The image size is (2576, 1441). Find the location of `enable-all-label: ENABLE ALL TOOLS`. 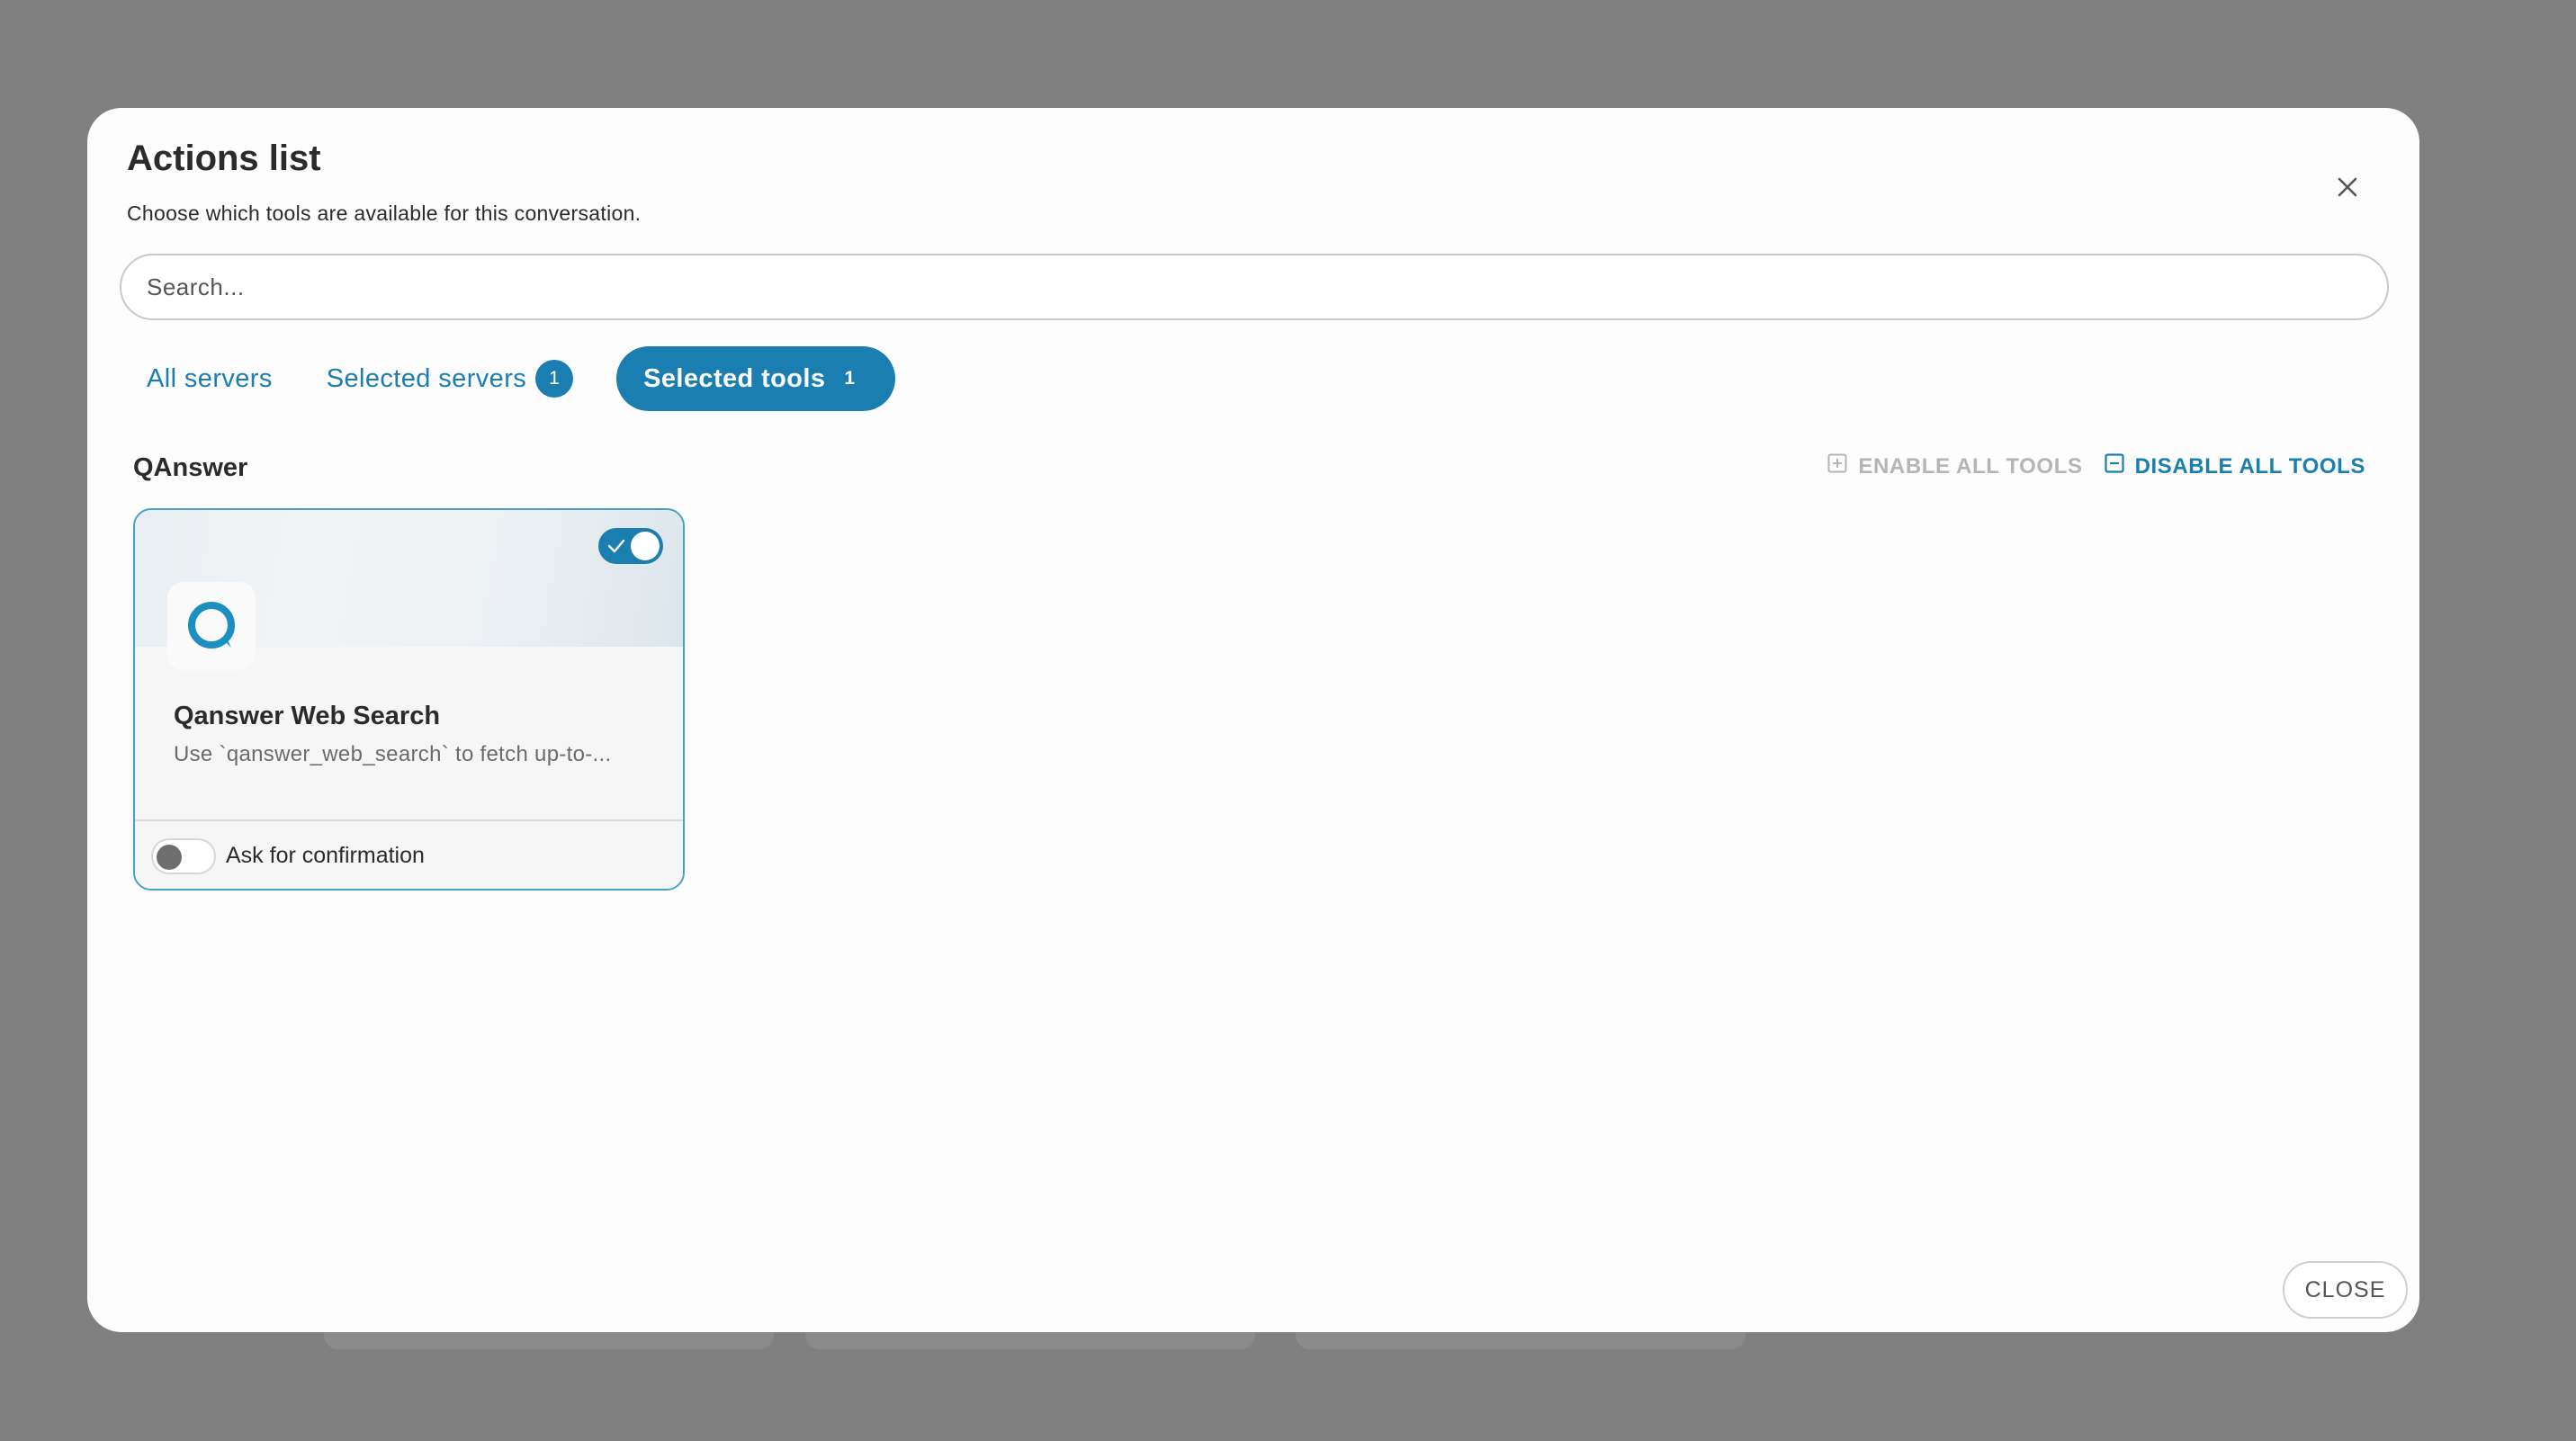

enable-all-label: ENABLE ALL TOOLS is located at coordinates (1971, 466).